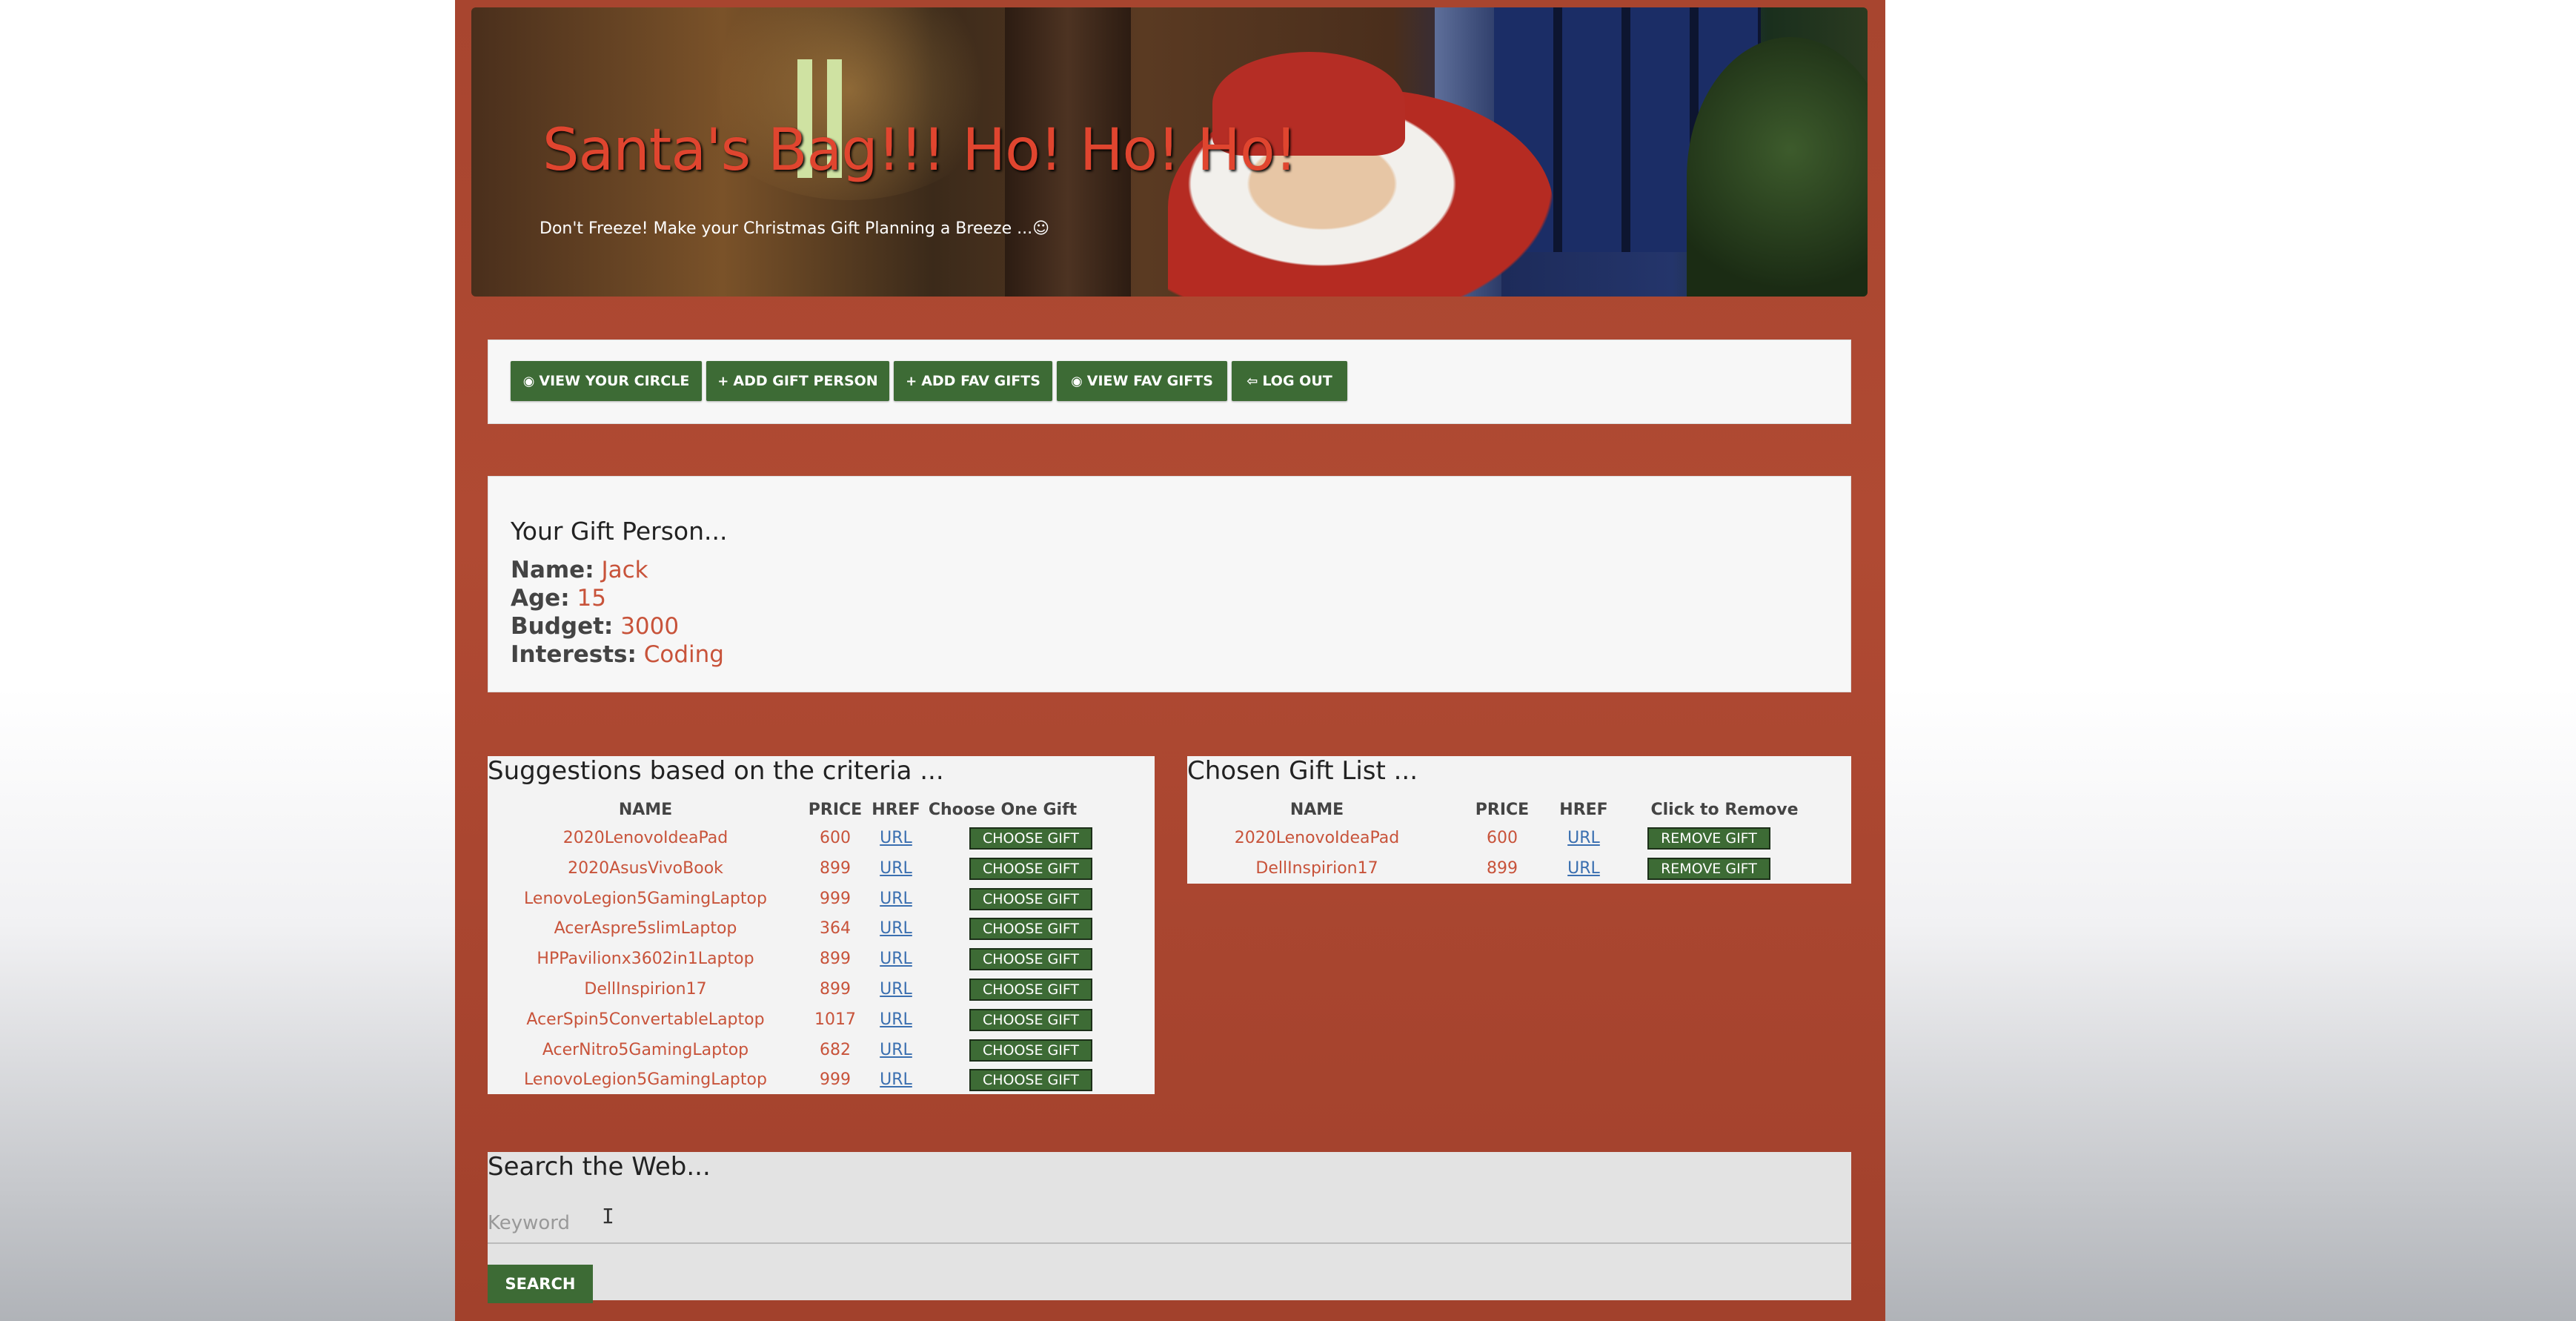  What do you see at coordinates (591, 598) in the screenshot?
I see `age-value: 15` at bounding box center [591, 598].